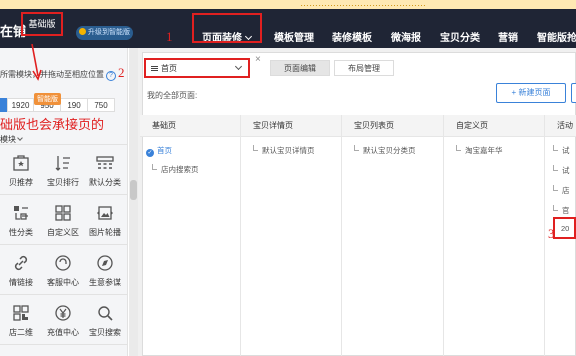  Describe the element at coordinates (21, 282) in the screenshot. I see `module-label: 情链接` at that location.